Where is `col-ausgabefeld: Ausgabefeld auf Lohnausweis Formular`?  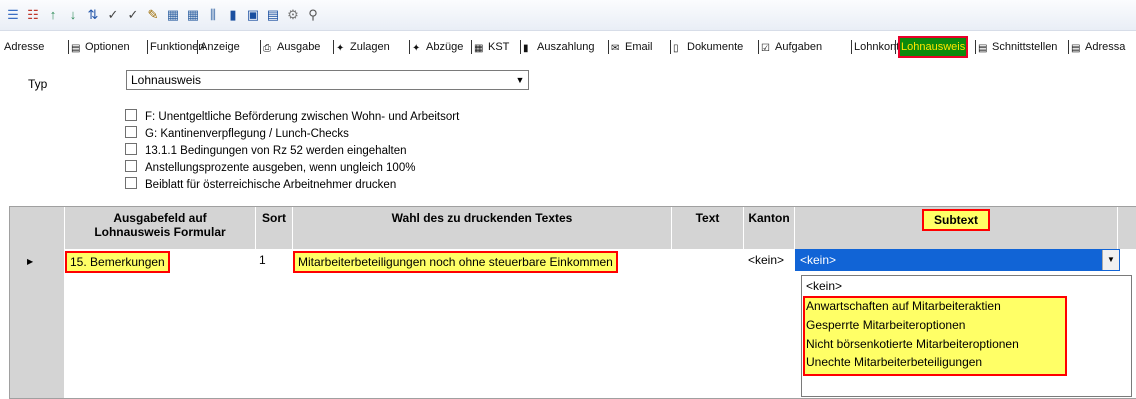 col-ausgabefeld: Ausgabefeld auf Lohnausweis Formular is located at coordinates (160, 228).